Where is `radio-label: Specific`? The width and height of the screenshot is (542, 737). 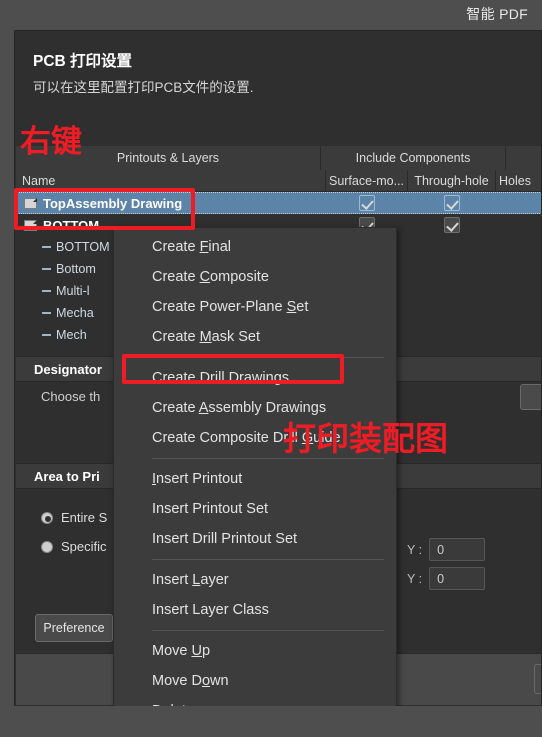 radio-label: Specific is located at coordinates (84, 546).